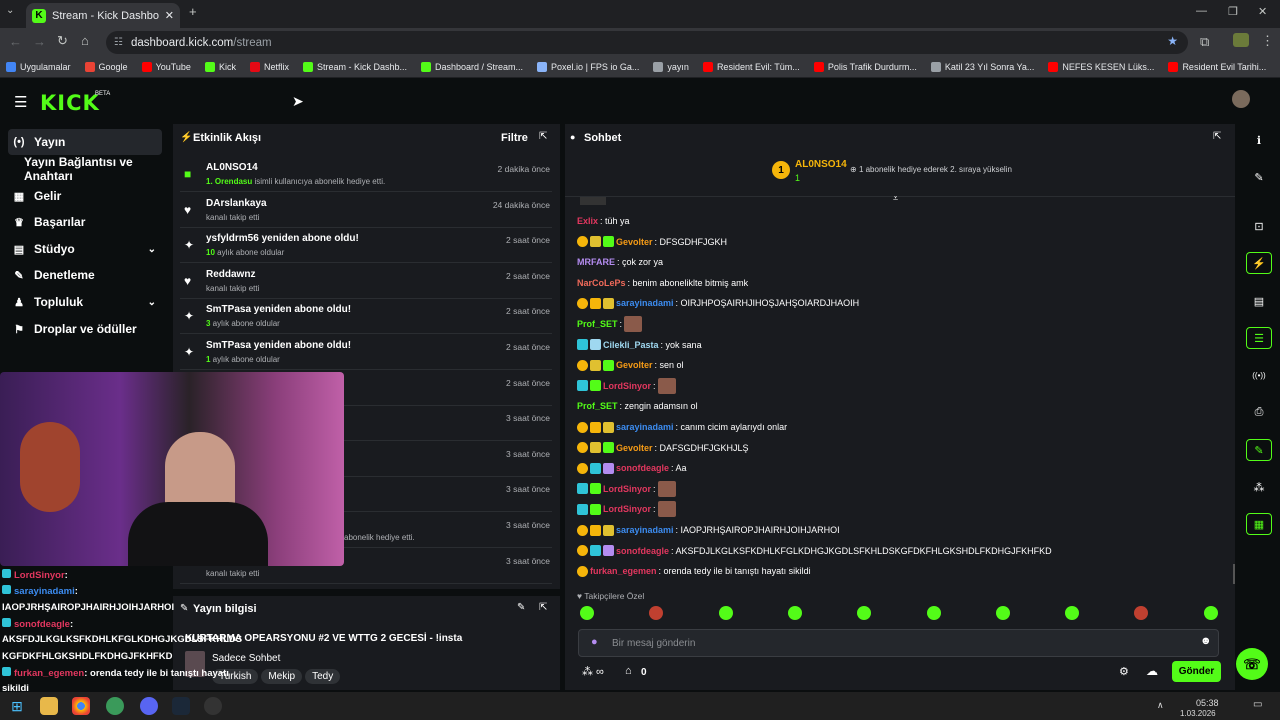 The image size is (1280, 720). Describe the element at coordinates (181, 706) in the screenshot. I see `steam-icon` at that location.